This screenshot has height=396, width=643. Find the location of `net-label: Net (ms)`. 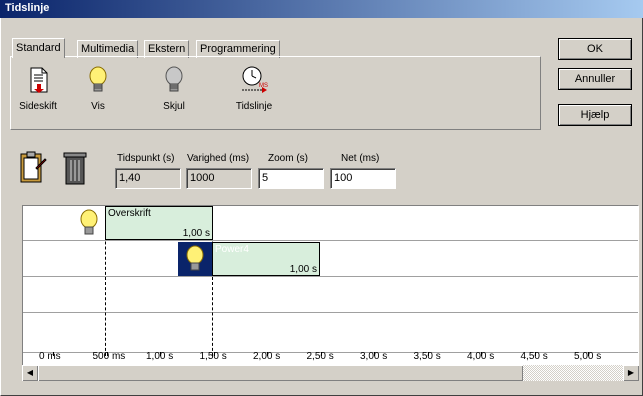

net-label: Net (ms) is located at coordinates (360, 158).